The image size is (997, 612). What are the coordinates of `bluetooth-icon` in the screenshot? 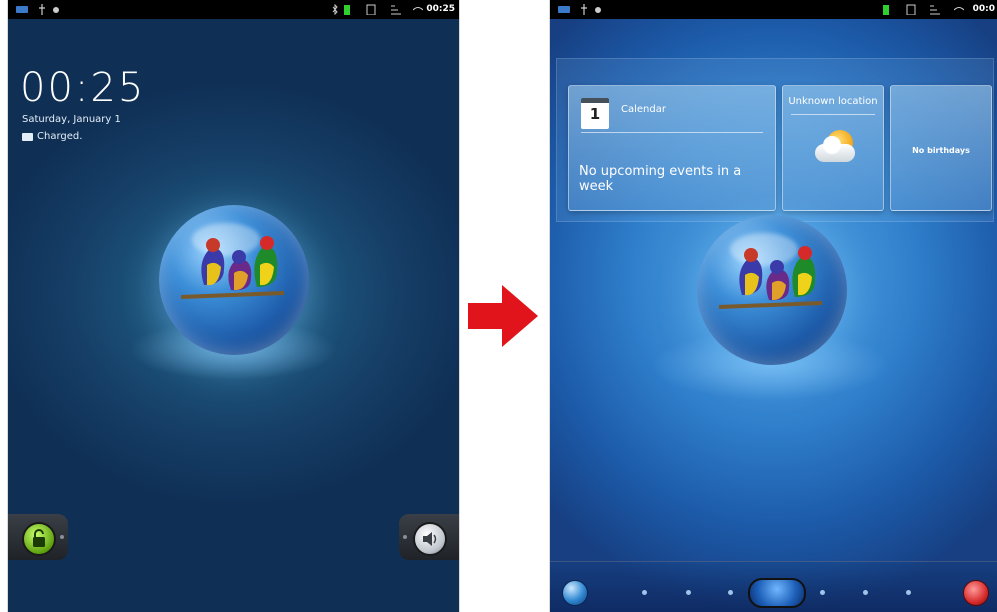 It's located at (335, 9).